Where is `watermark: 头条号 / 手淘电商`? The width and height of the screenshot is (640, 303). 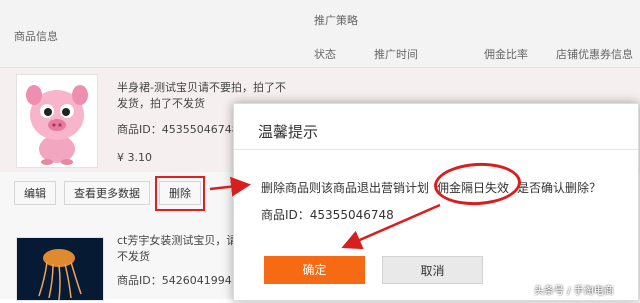
watermark: 头条号 / 手淘电商 is located at coordinates (574, 291).